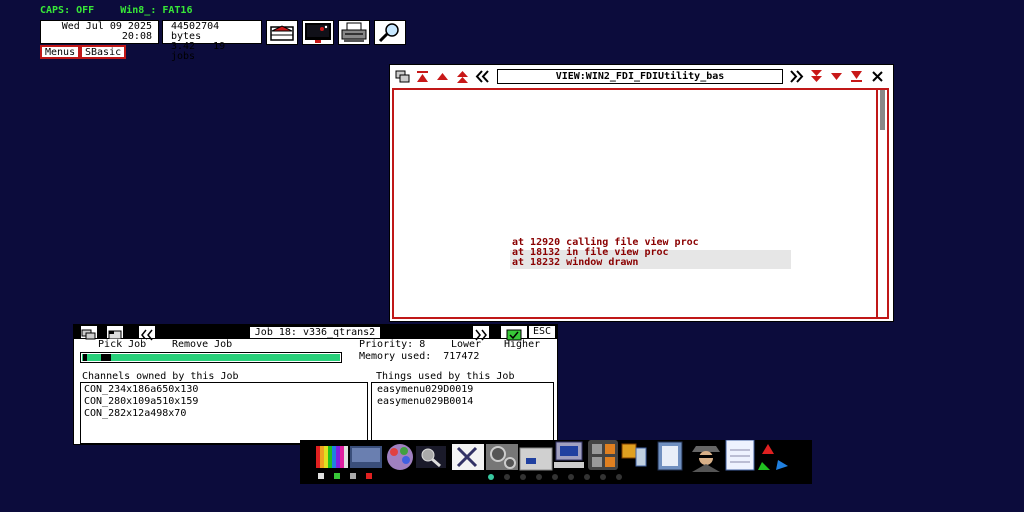 The width and height of the screenshot is (1024, 512). I want to click on job-progress-fill, so click(211, 357).